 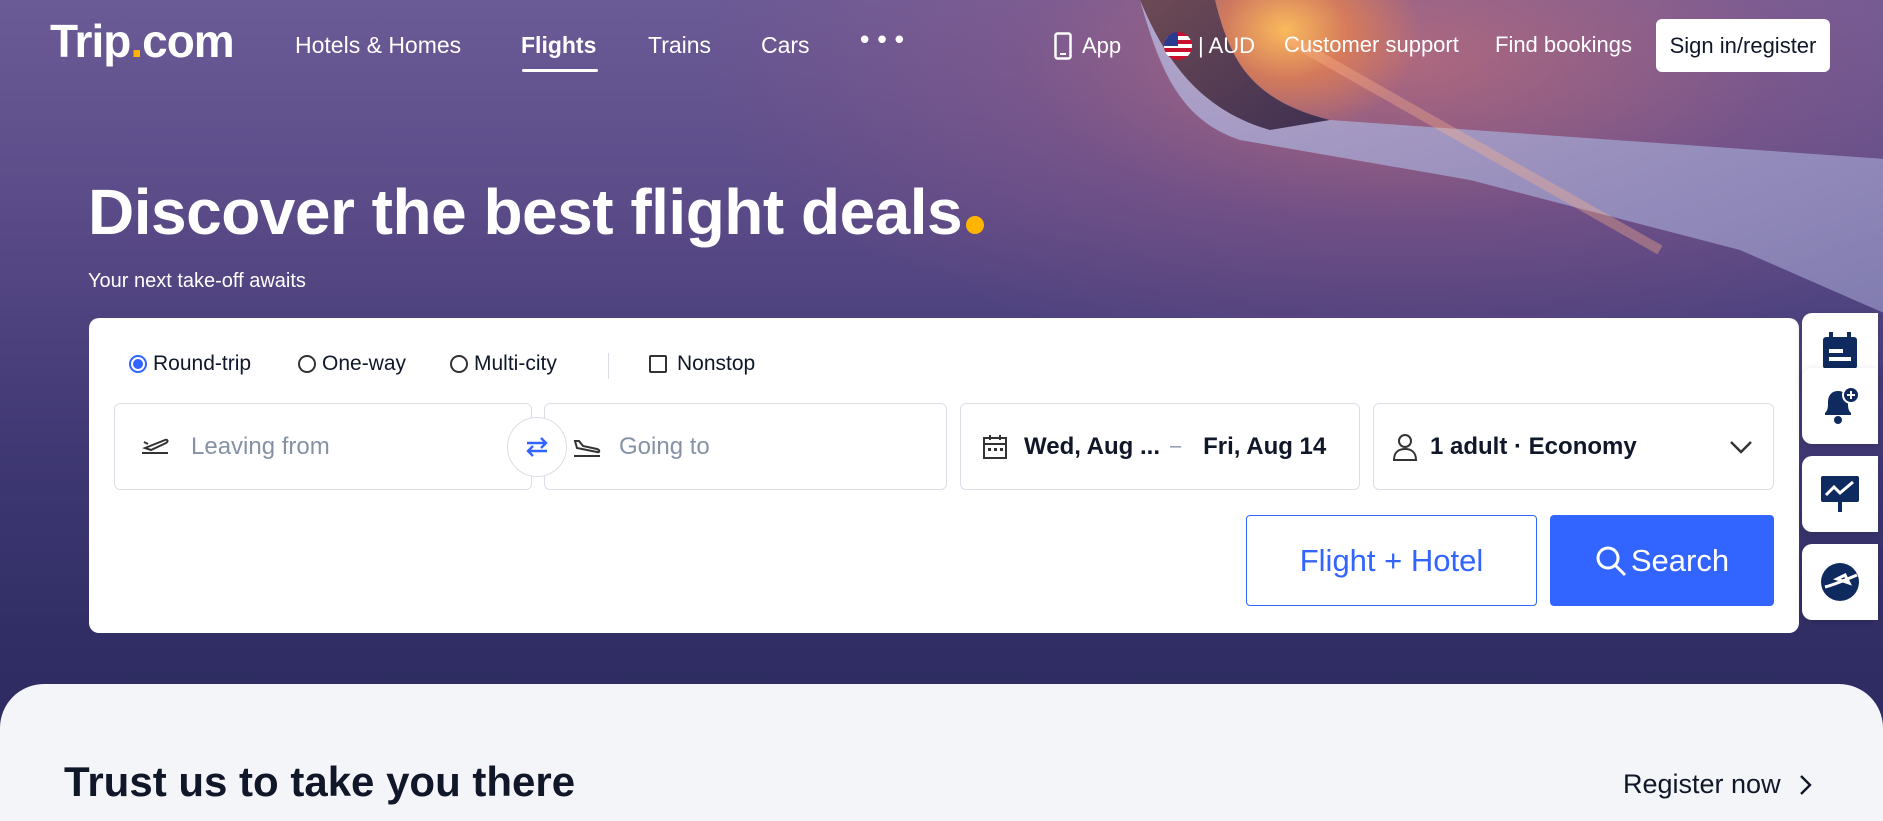 What do you see at coordinates (197, 281) in the screenshot?
I see `hero-subtitle: Your next take-off awaits` at bounding box center [197, 281].